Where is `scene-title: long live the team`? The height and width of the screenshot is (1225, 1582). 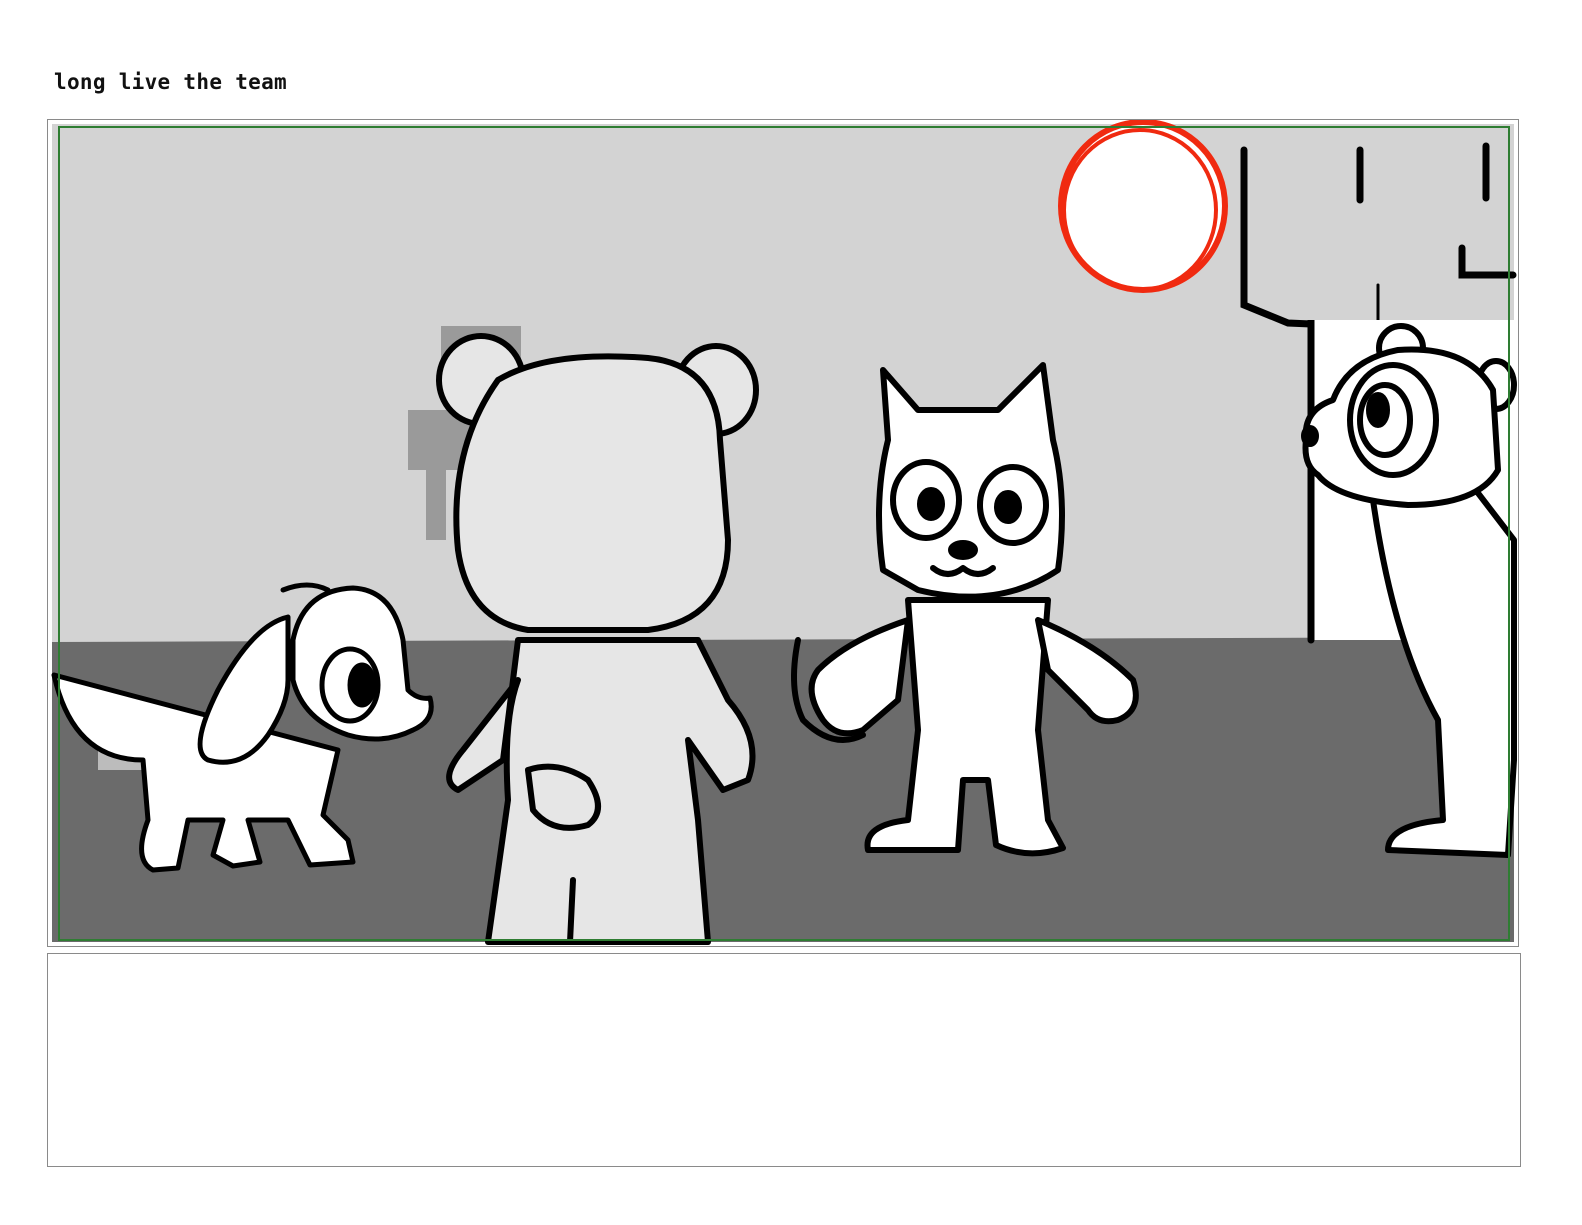 scene-title: long live the team is located at coordinates (170, 82).